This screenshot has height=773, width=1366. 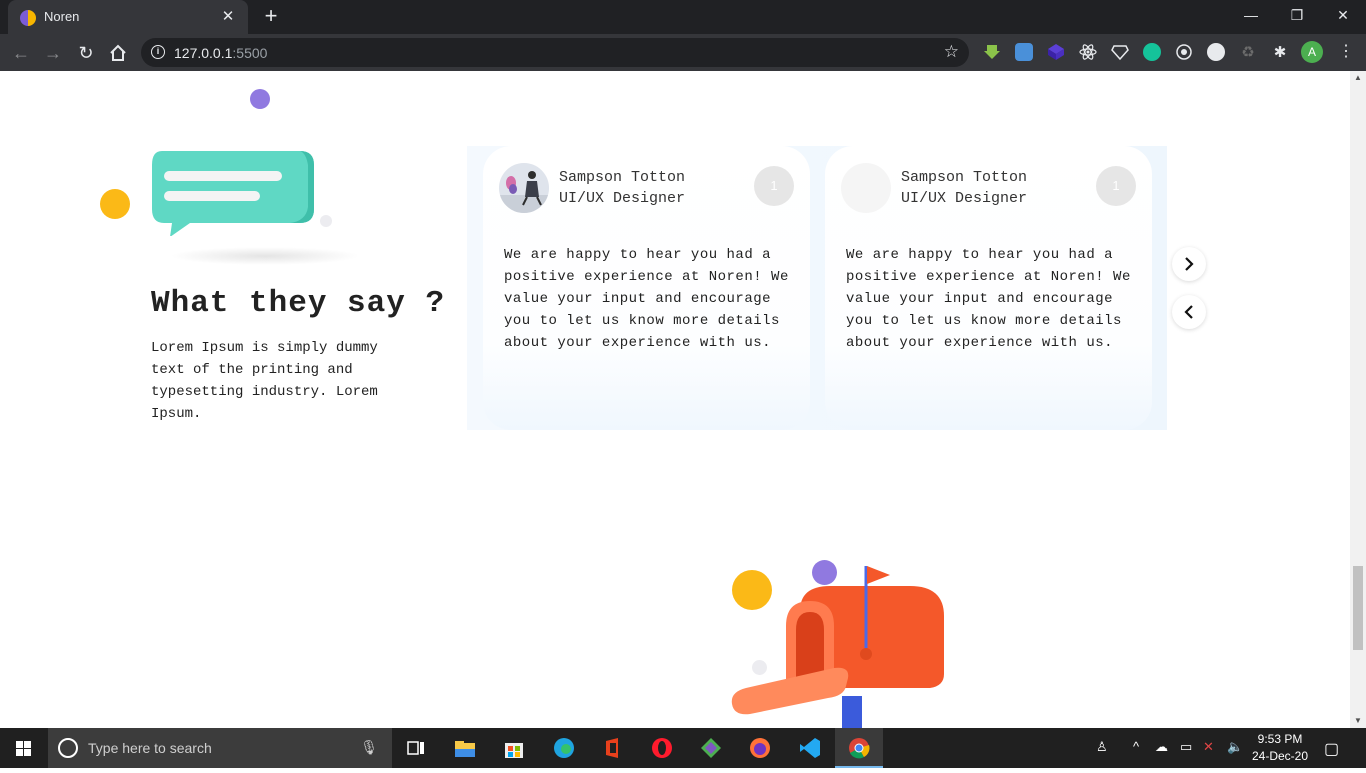 What do you see at coordinates (810, 748) in the screenshot?
I see `vscode-icon` at bounding box center [810, 748].